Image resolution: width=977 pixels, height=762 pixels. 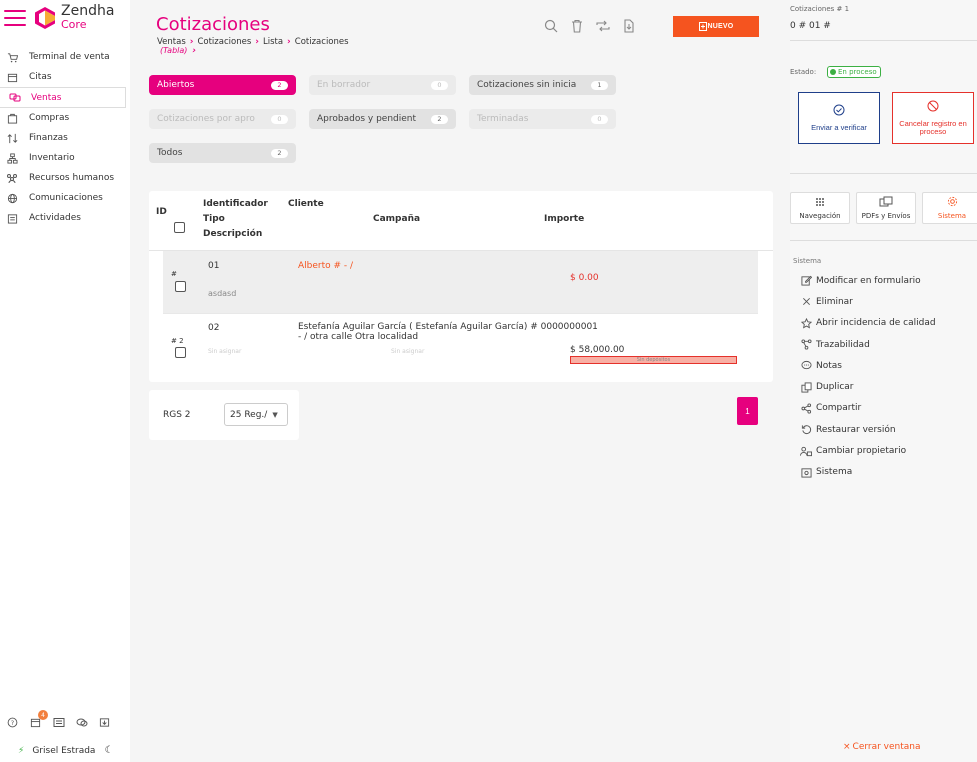 What do you see at coordinates (108, 750) in the screenshot?
I see `dark-mode-icon: ☾` at bounding box center [108, 750].